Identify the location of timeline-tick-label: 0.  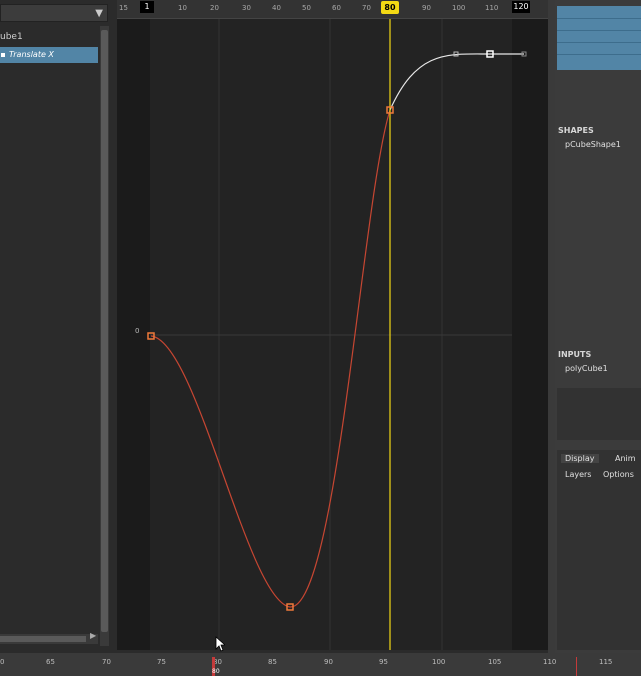
(2, 662).